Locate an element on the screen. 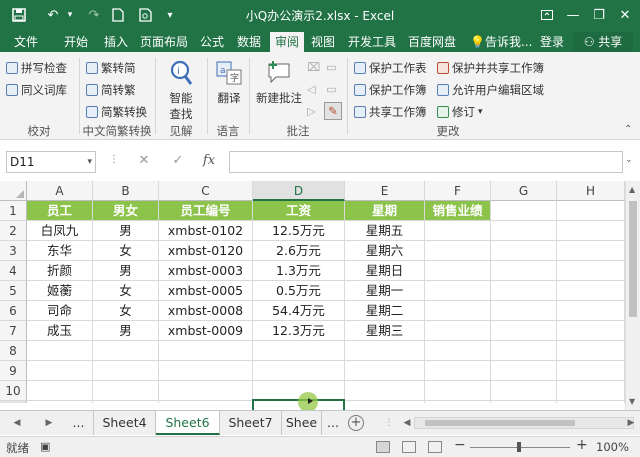 The image size is (640, 457). protect-and-share-button: 保护并共享工作簿 is located at coordinates (490, 68).